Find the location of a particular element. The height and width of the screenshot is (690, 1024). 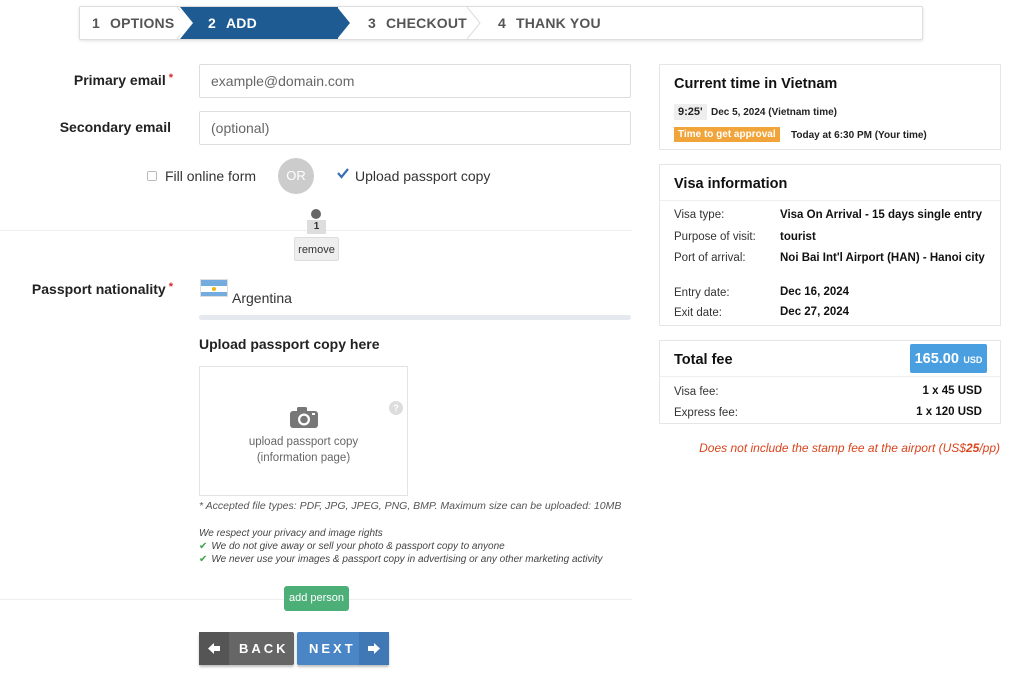

step-thank-you: 4 THANK YOU is located at coordinates (553, 23).